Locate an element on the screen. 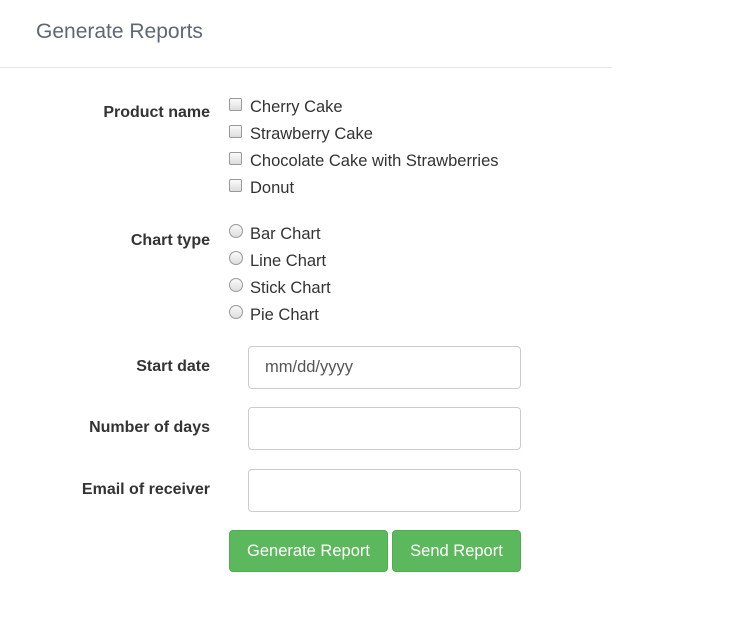 This screenshot has height=641, width=736. checkbox-strawberry-cake: Strawberry Cake is located at coordinates (301, 134).